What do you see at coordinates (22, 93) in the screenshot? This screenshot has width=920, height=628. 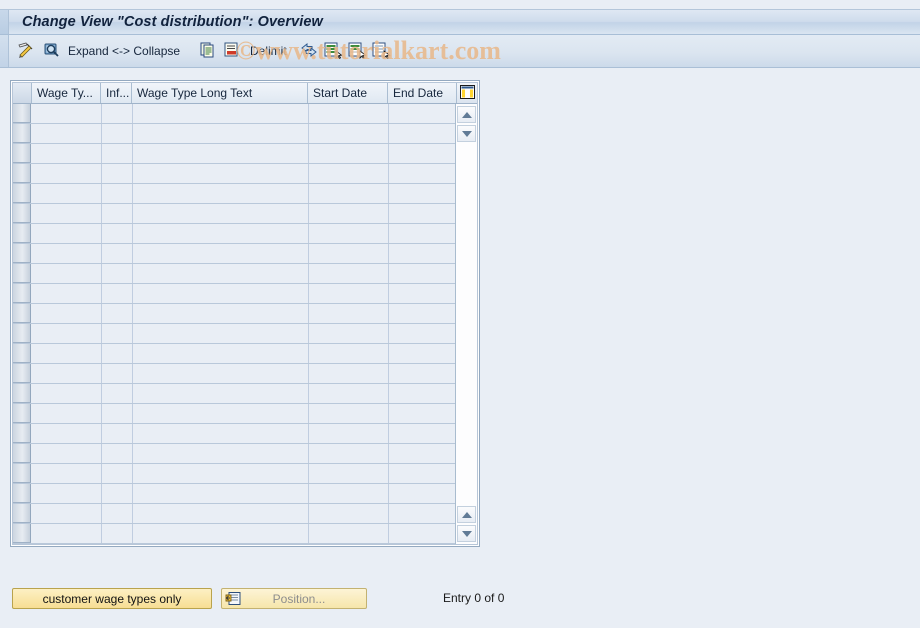 I see `table-header-select-all-corner` at bounding box center [22, 93].